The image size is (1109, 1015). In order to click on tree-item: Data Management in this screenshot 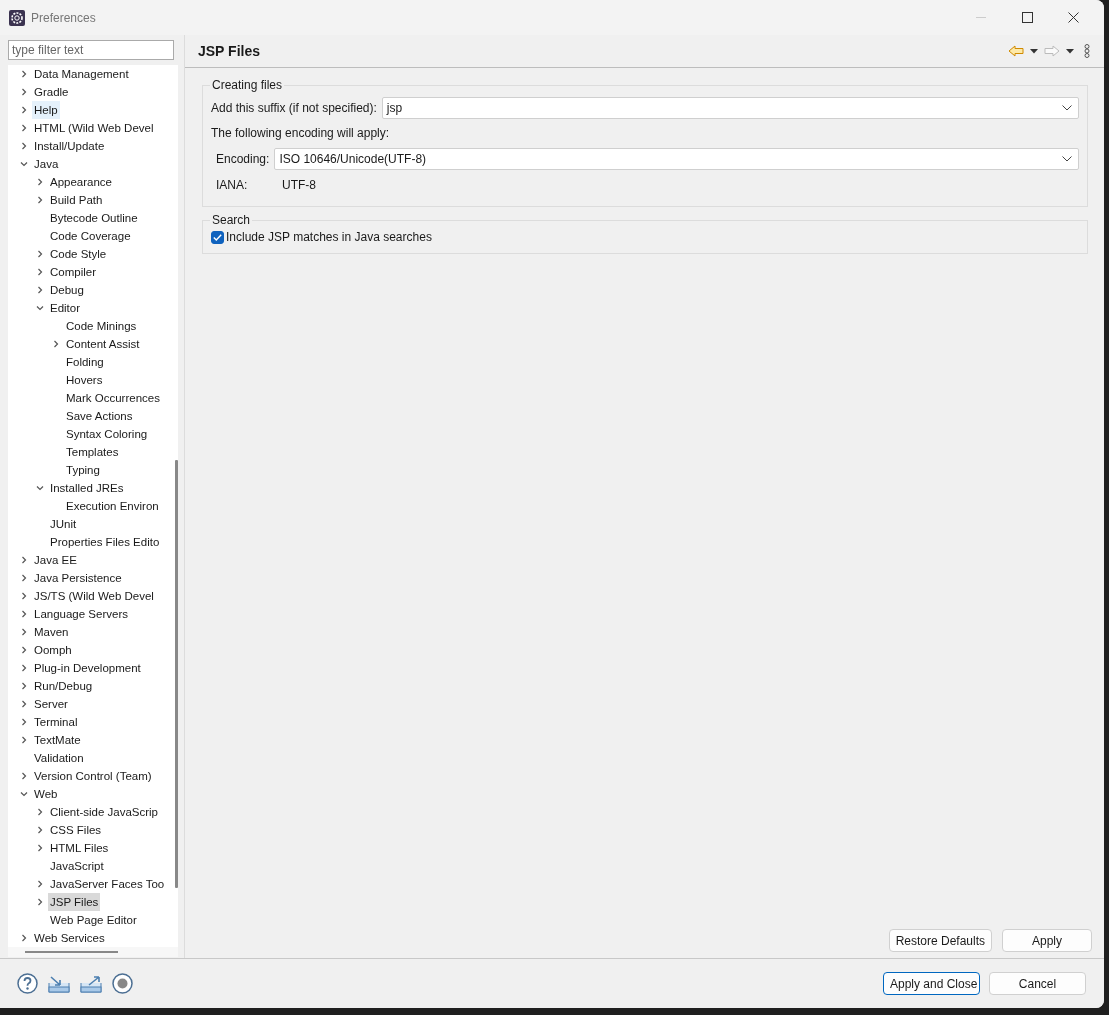, I will do `click(81, 74)`.